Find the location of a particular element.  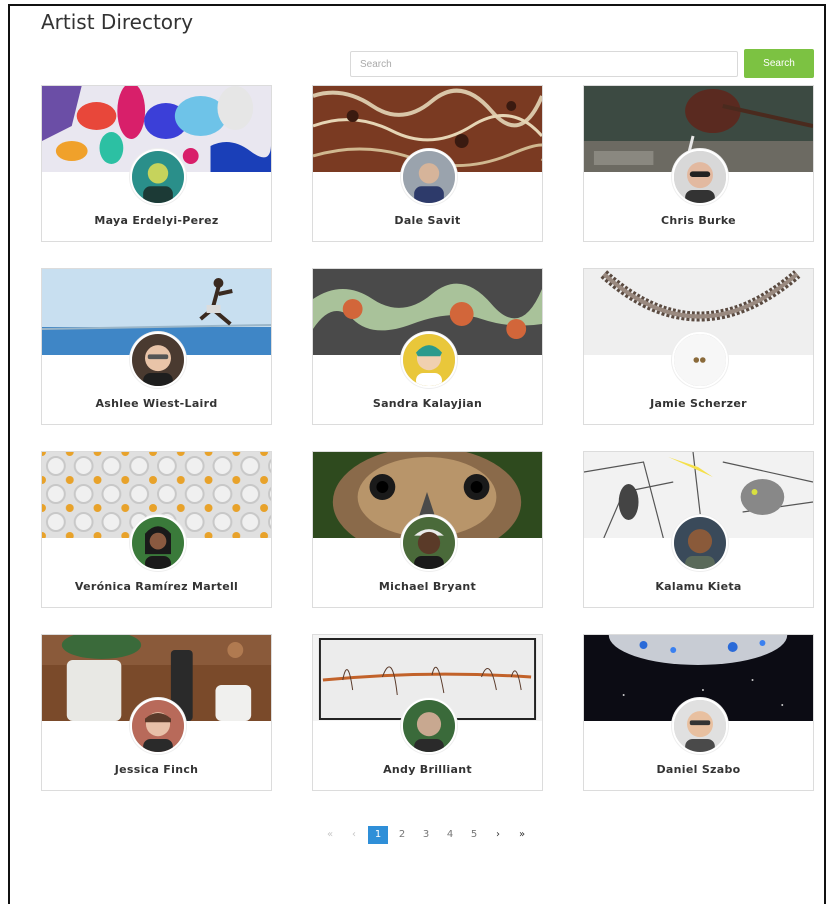

page-link-2: 2 is located at coordinates (402, 835).